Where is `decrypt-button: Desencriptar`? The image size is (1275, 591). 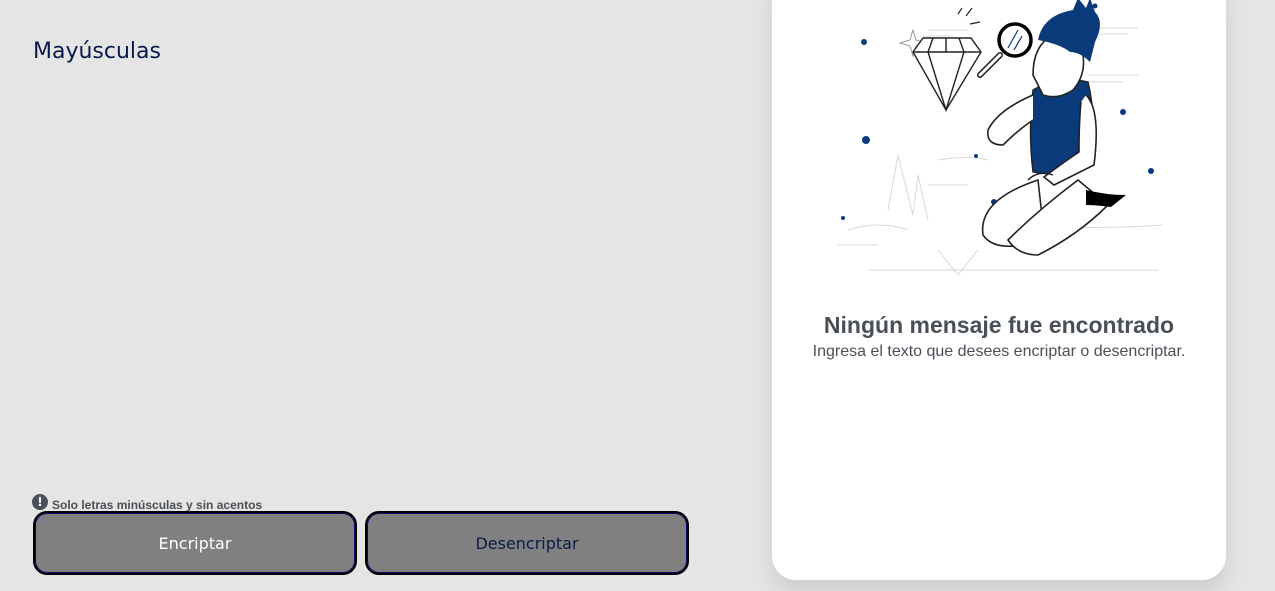
decrypt-button: Desencriptar is located at coordinates (527, 543).